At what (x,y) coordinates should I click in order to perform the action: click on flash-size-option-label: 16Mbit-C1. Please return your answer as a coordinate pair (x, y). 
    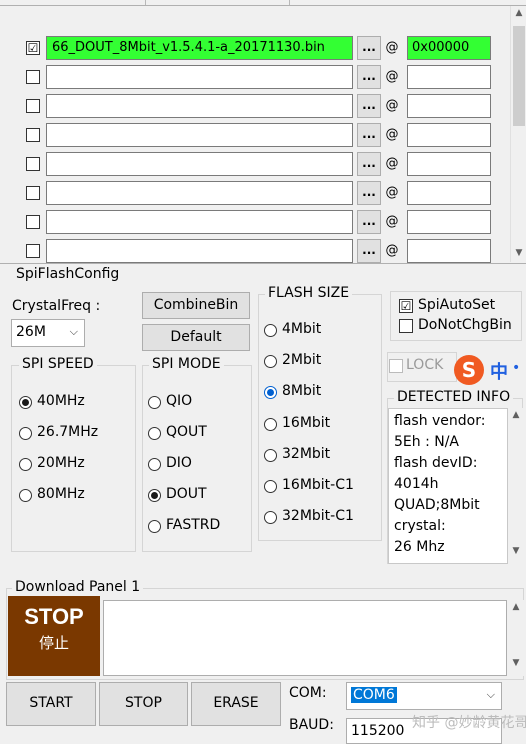
    Looking at the image, I should click on (318, 485).